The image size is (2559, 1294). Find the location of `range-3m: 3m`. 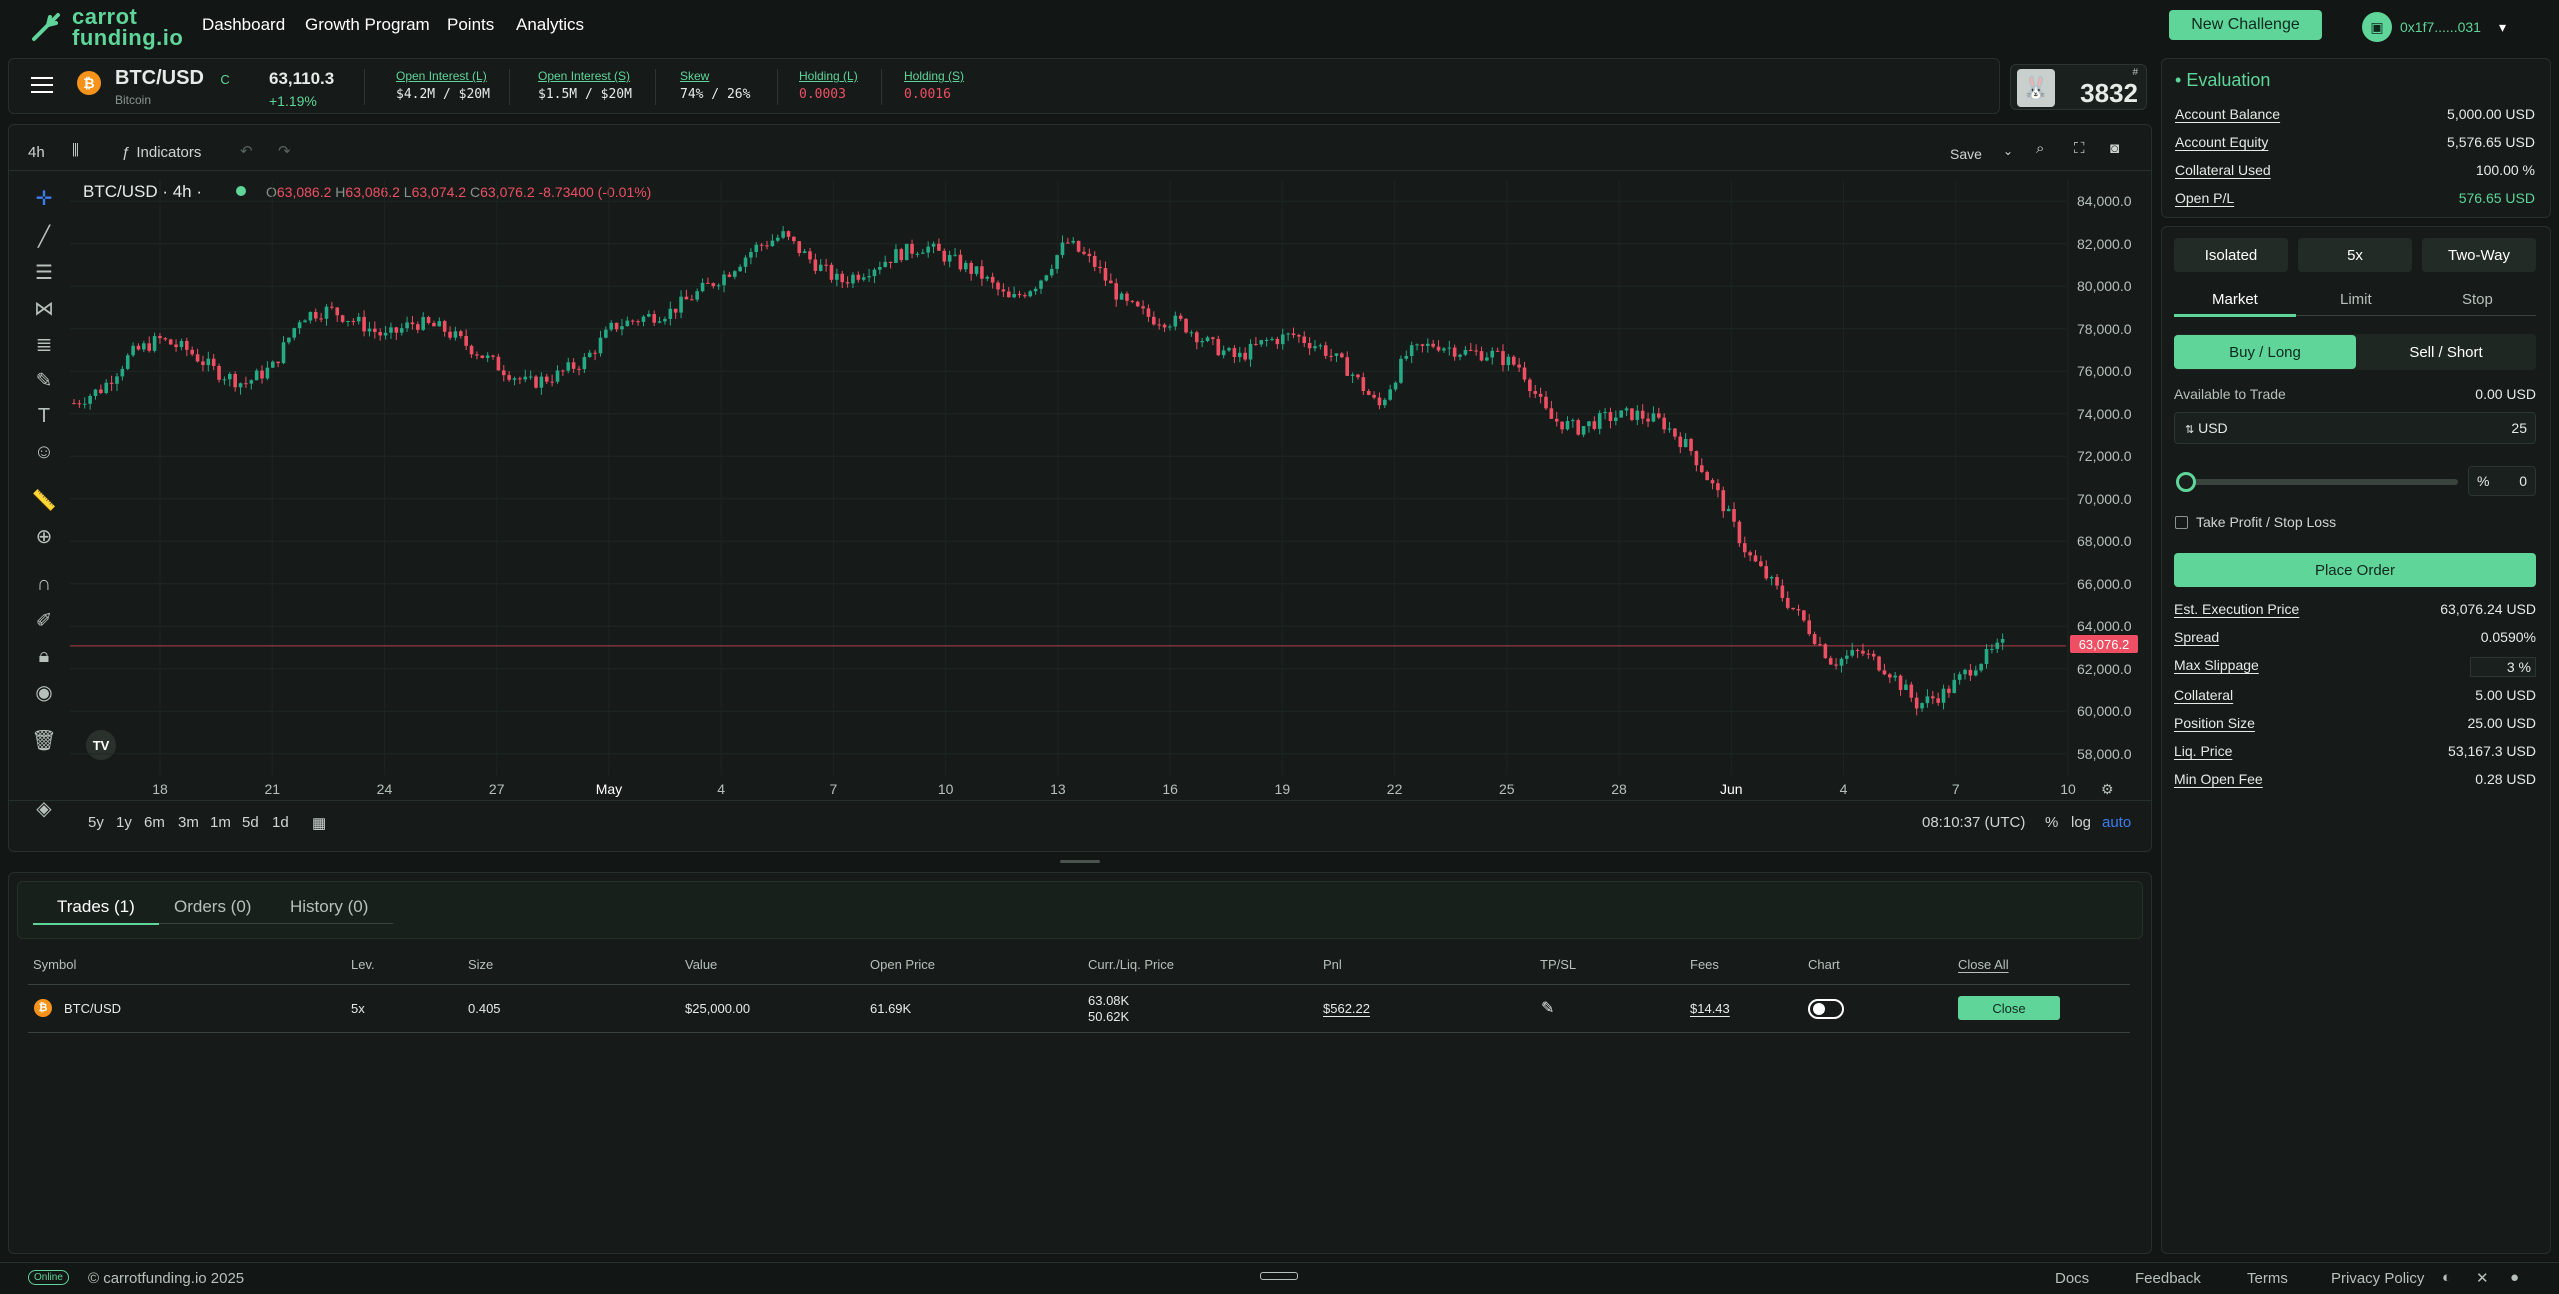

range-3m: 3m is located at coordinates (188, 822).